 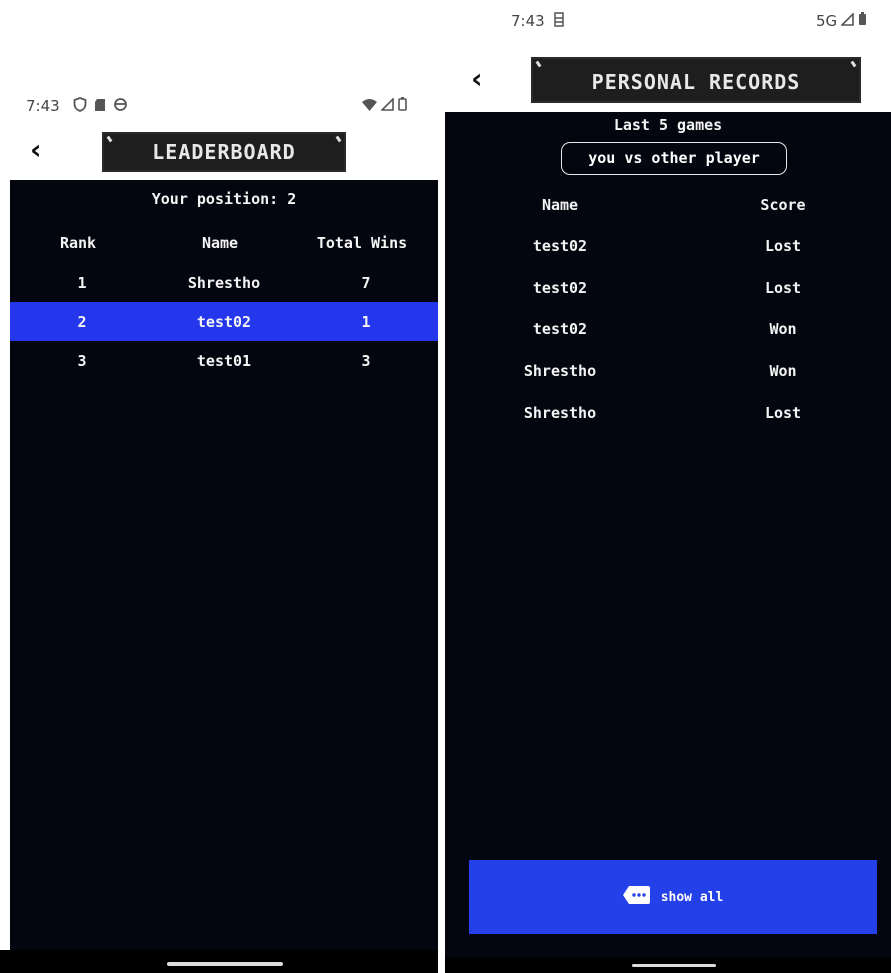 I want to click on sd-card-icon, so click(x=100, y=107).